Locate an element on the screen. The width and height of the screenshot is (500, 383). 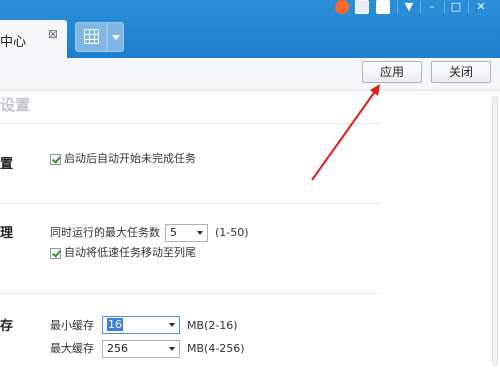
tab-label: 中心 is located at coordinates (13, 42).